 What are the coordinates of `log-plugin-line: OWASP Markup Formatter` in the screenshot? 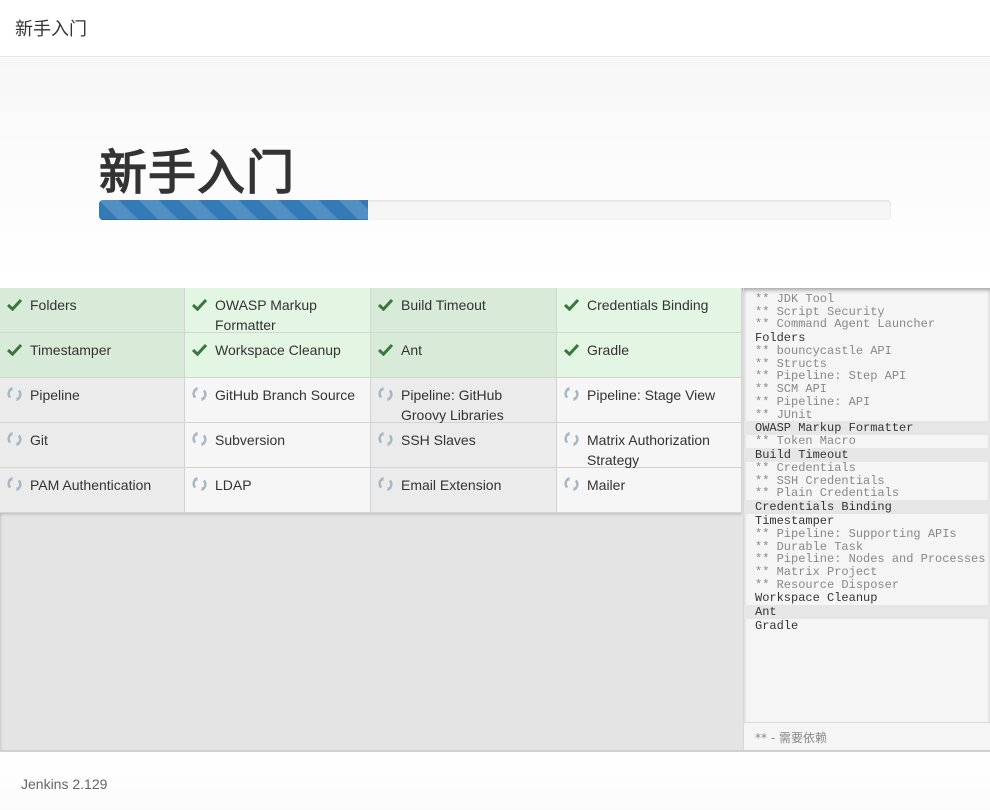 It's located at (867, 428).